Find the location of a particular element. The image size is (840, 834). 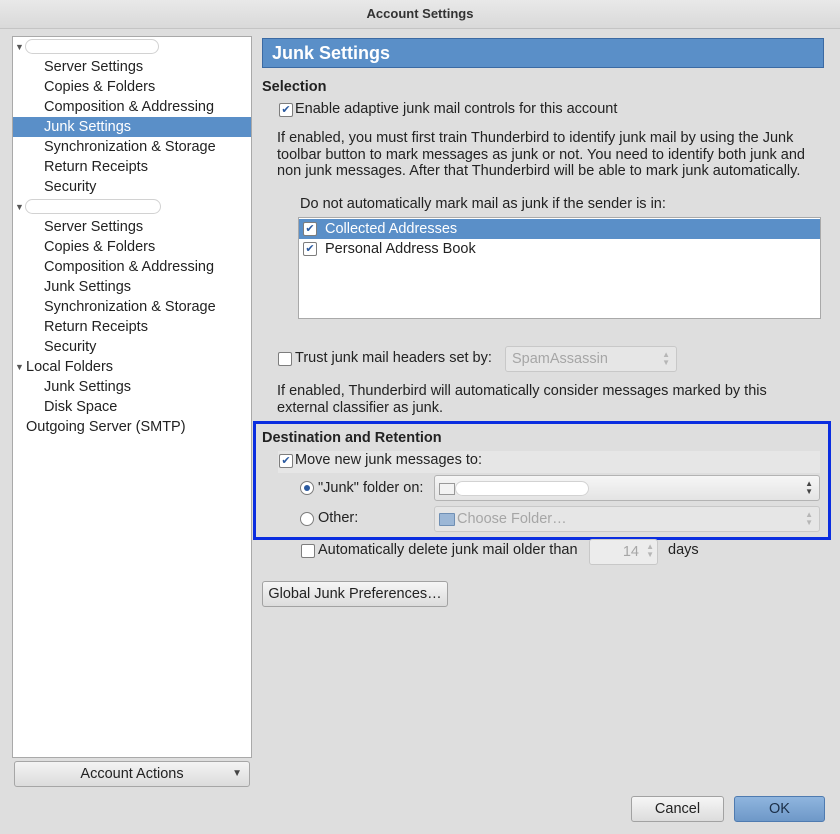

collected-addresses-checkbox: ✔ is located at coordinates (310, 229).